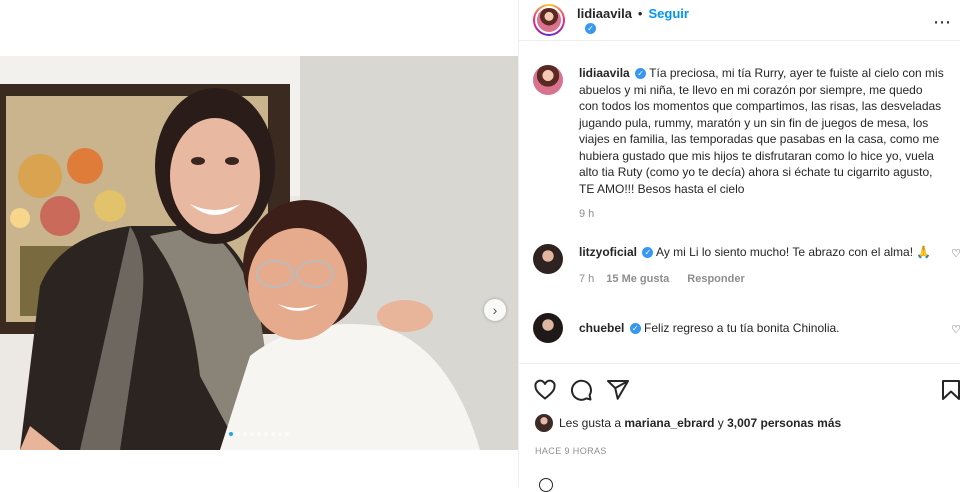  I want to click on heart-icon, so click(545, 390).